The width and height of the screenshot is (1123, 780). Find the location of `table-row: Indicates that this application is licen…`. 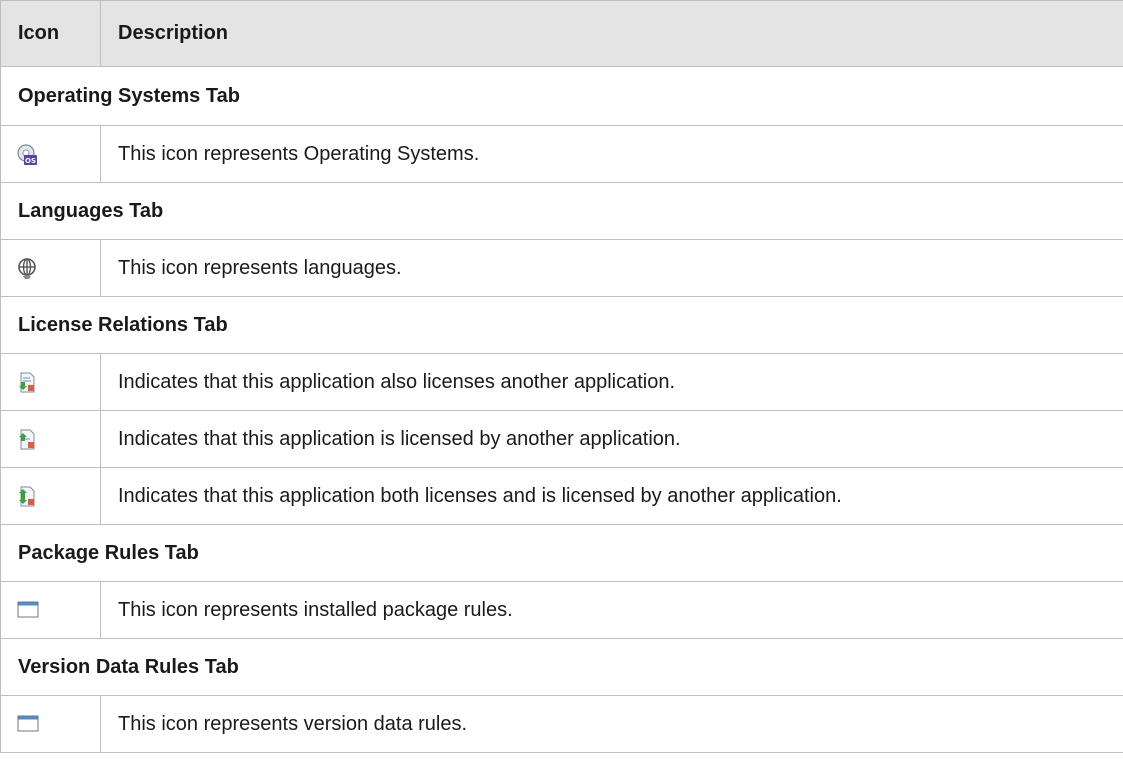

table-row: Indicates that this application is licen… is located at coordinates (561, 439).